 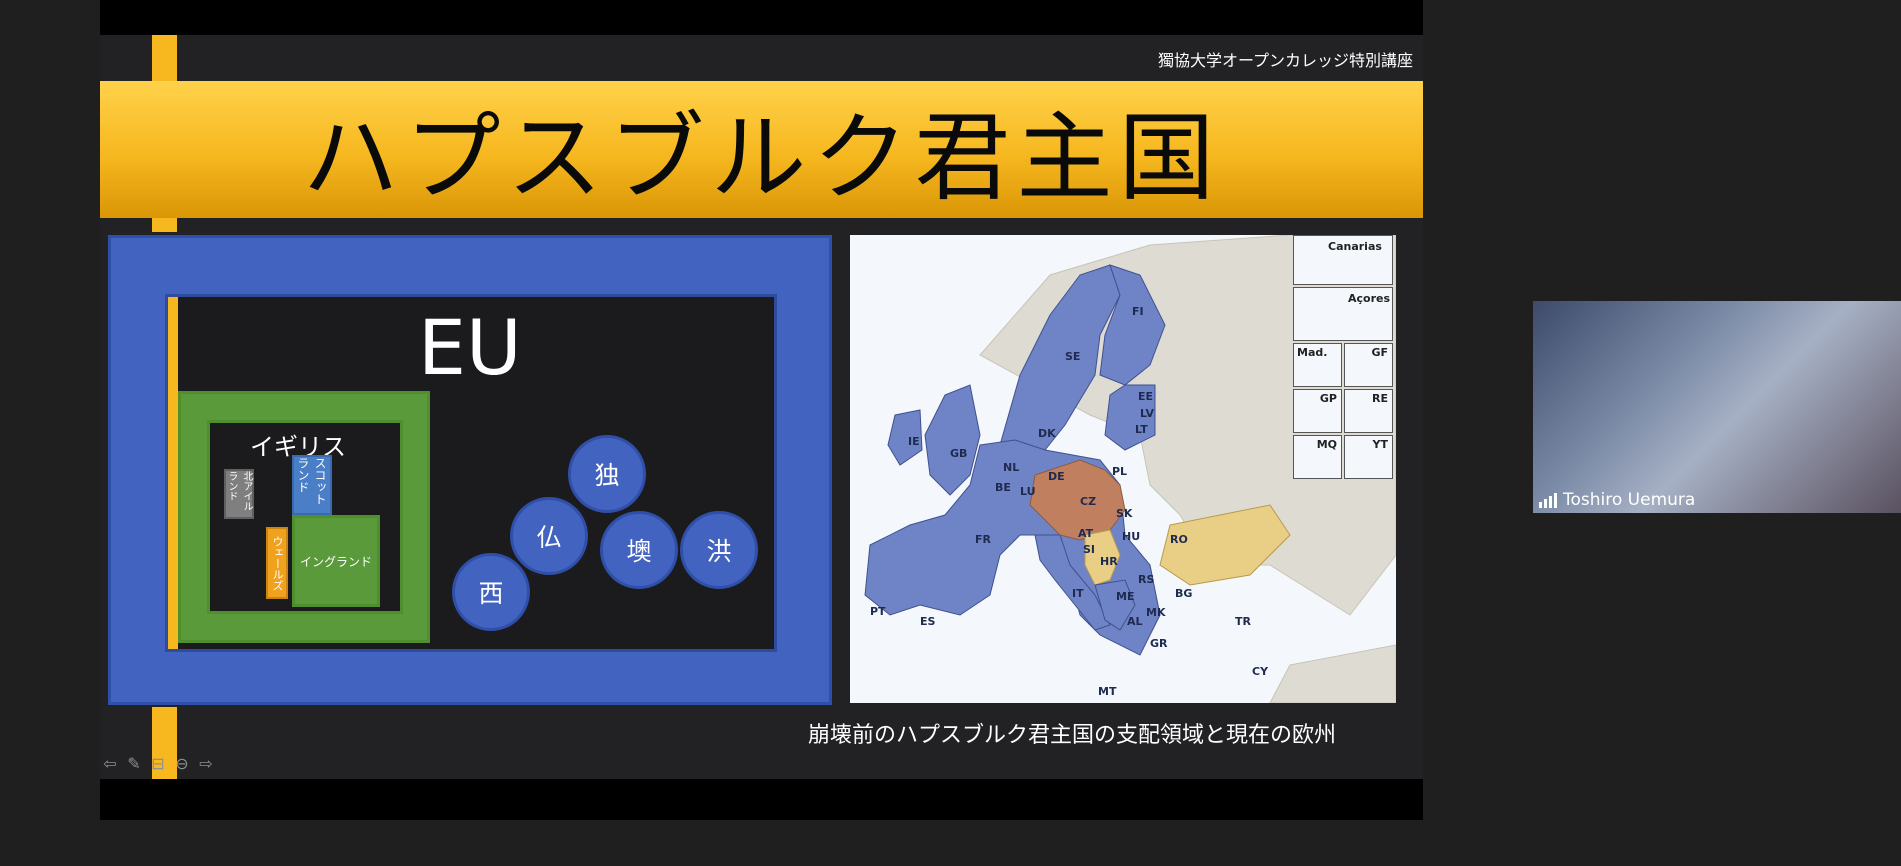 What do you see at coordinates (1141, 429) in the screenshot?
I see `label-lt: LT` at bounding box center [1141, 429].